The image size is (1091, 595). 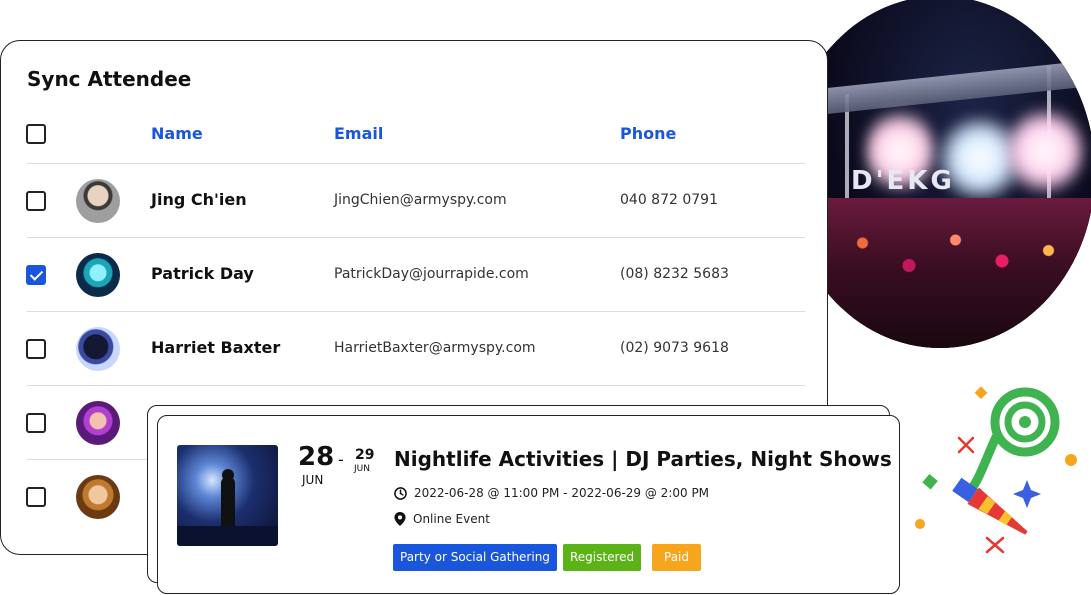 I want to click on end-month: JUN, so click(x=362, y=469).